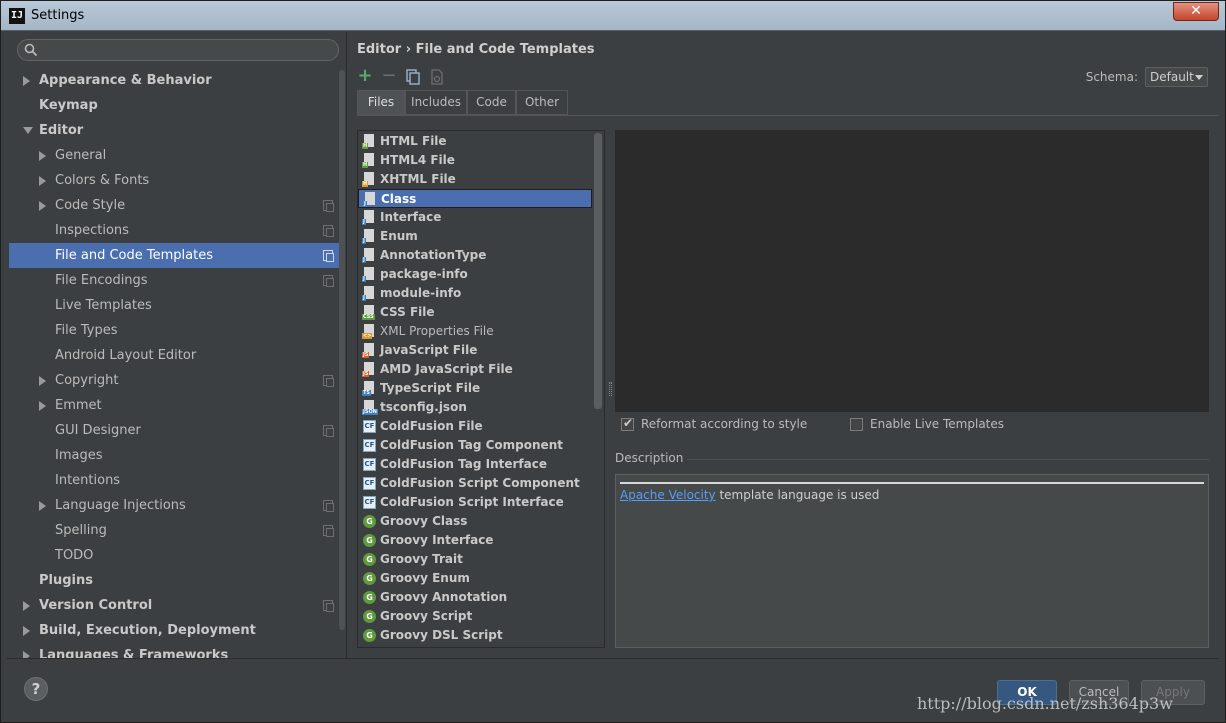 The image size is (1226, 723). I want to click on copy-template-button, so click(413, 77).